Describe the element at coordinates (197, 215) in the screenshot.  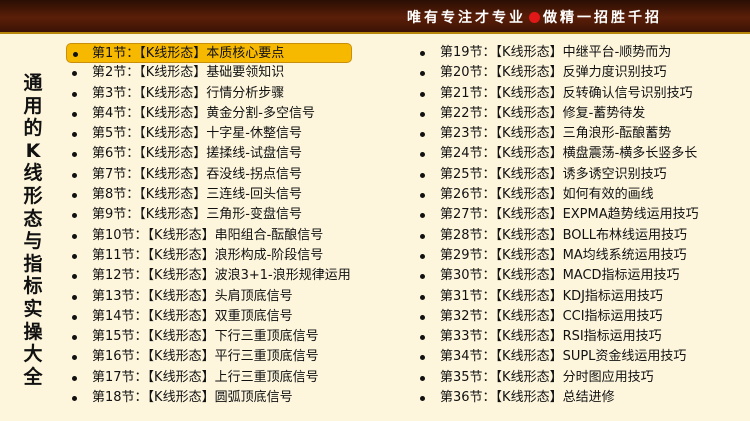
I see `lesson-label: 第9节：【K线形态】三角形-变盘信号` at that location.